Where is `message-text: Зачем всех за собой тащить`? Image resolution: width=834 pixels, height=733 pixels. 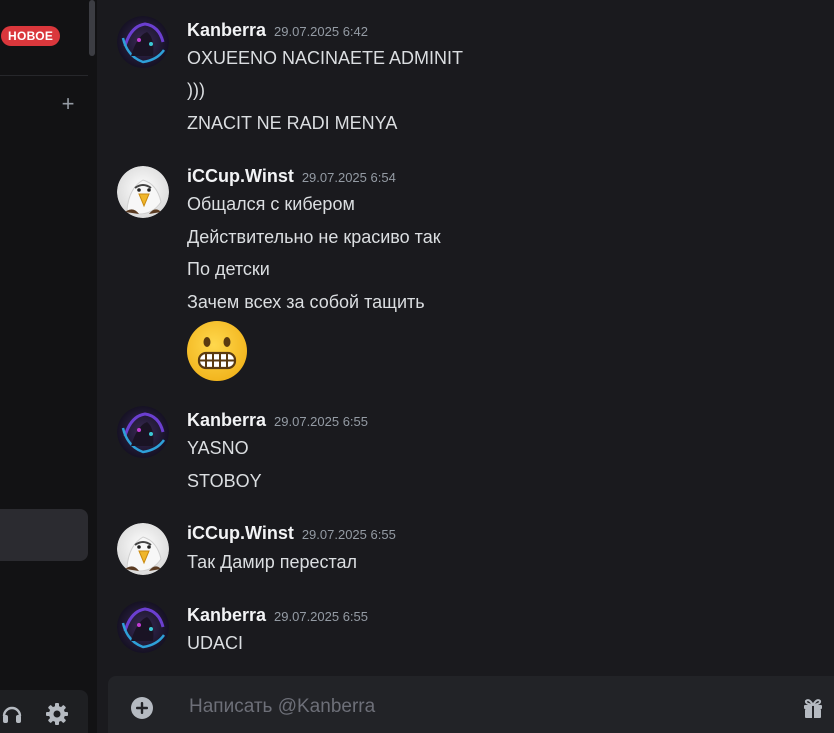
message-text: Зачем всех за собой тащить is located at coordinates (306, 302).